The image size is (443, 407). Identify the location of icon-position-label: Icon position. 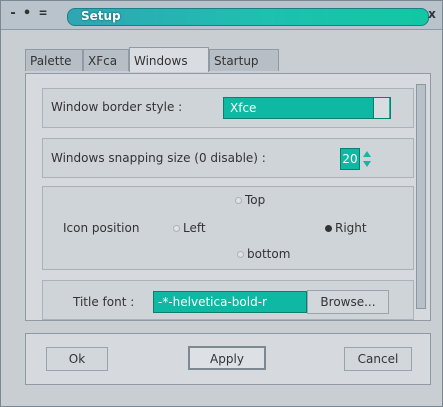
(101, 228).